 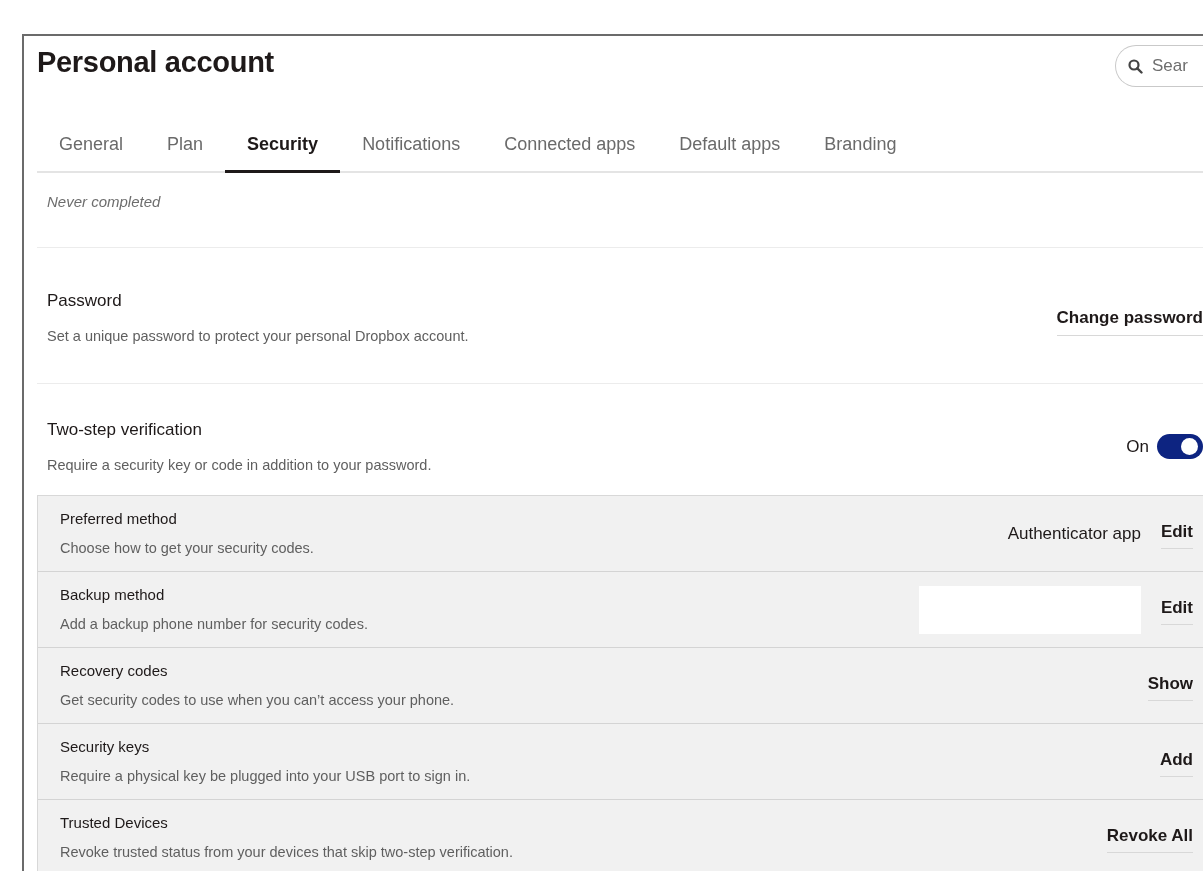 What do you see at coordinates (258, 336) in the screenshot?
I see `section-description: Set a unique password to protect your personal Dropbox account.` at bounding box center [258, 336].